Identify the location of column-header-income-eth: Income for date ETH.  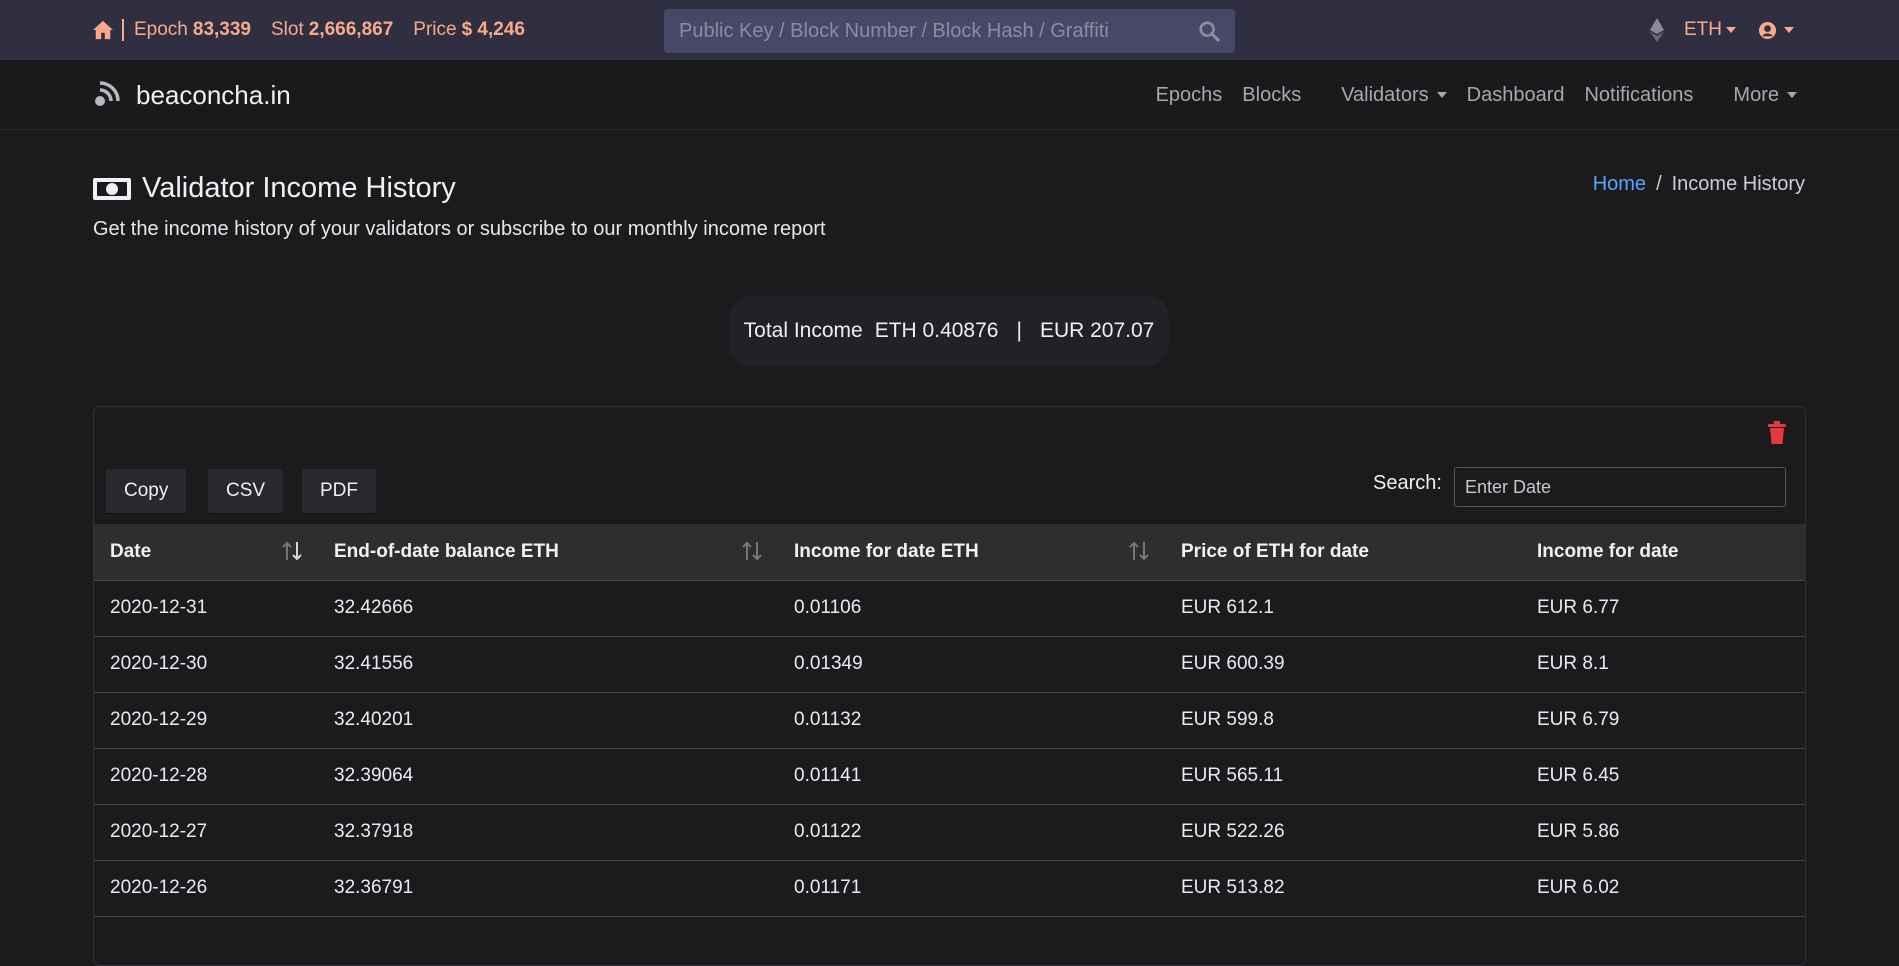
(971, 552).